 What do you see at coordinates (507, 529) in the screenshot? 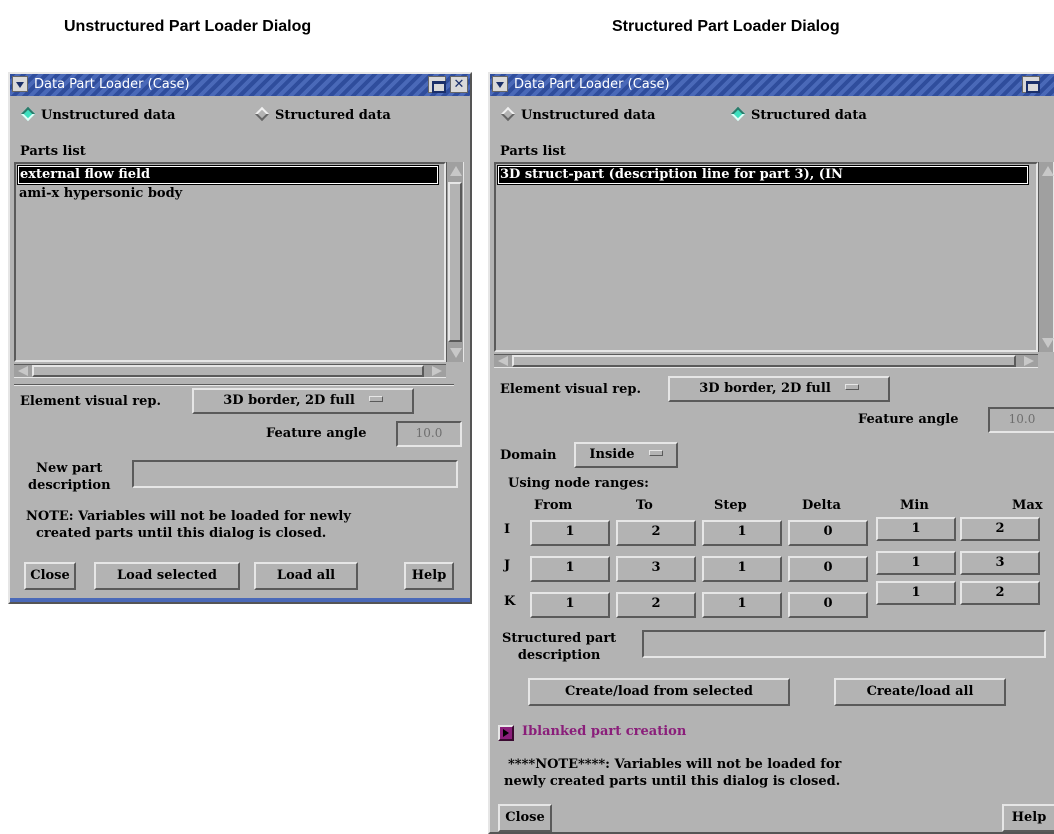
I see `row-label-i: I` at bounding box center [507, 529].